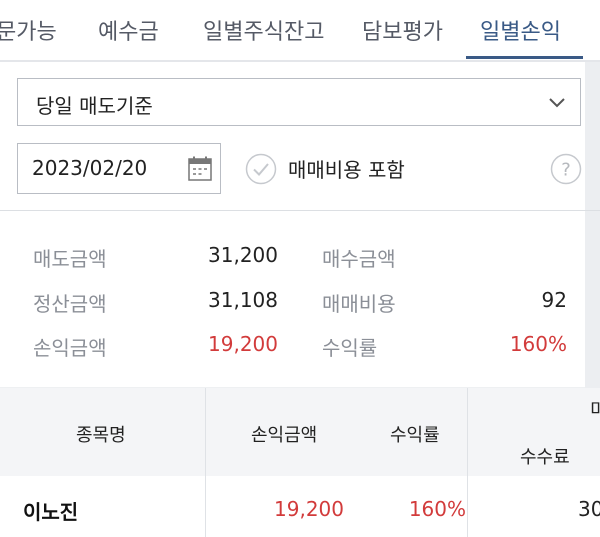 Image resolution: width=600 pixels, height=537 pixels. I want to click on tab-daily-pnl: 일별손익, so click(520, 30).